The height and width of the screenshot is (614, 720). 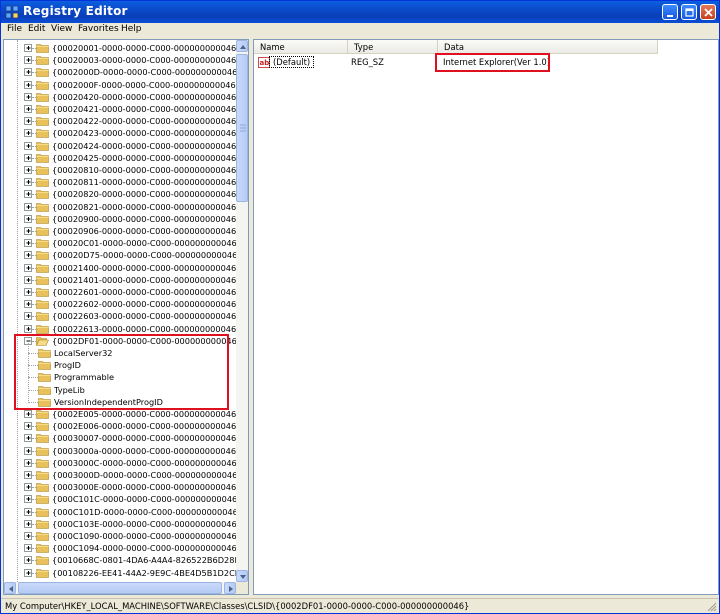 I want to click on tree-key: {00022613-0000-0000-C000-000000000046}, so click(x=122, y=329).